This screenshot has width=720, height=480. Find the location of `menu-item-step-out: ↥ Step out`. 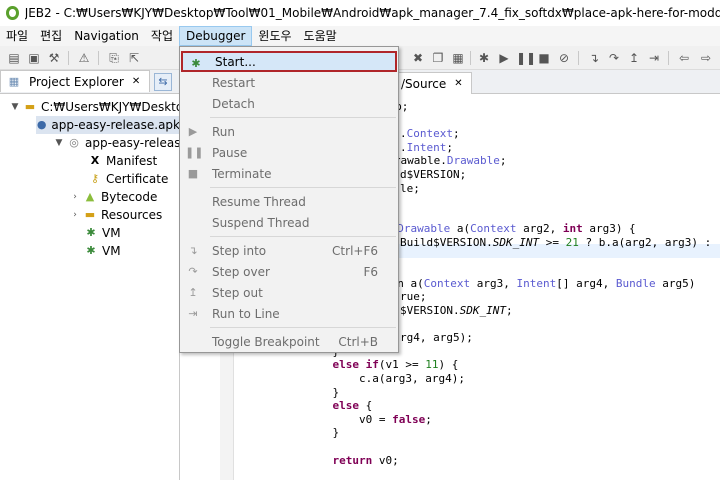

menu-item-step-out: ↥ Step out is located at coordinates (289, 292).